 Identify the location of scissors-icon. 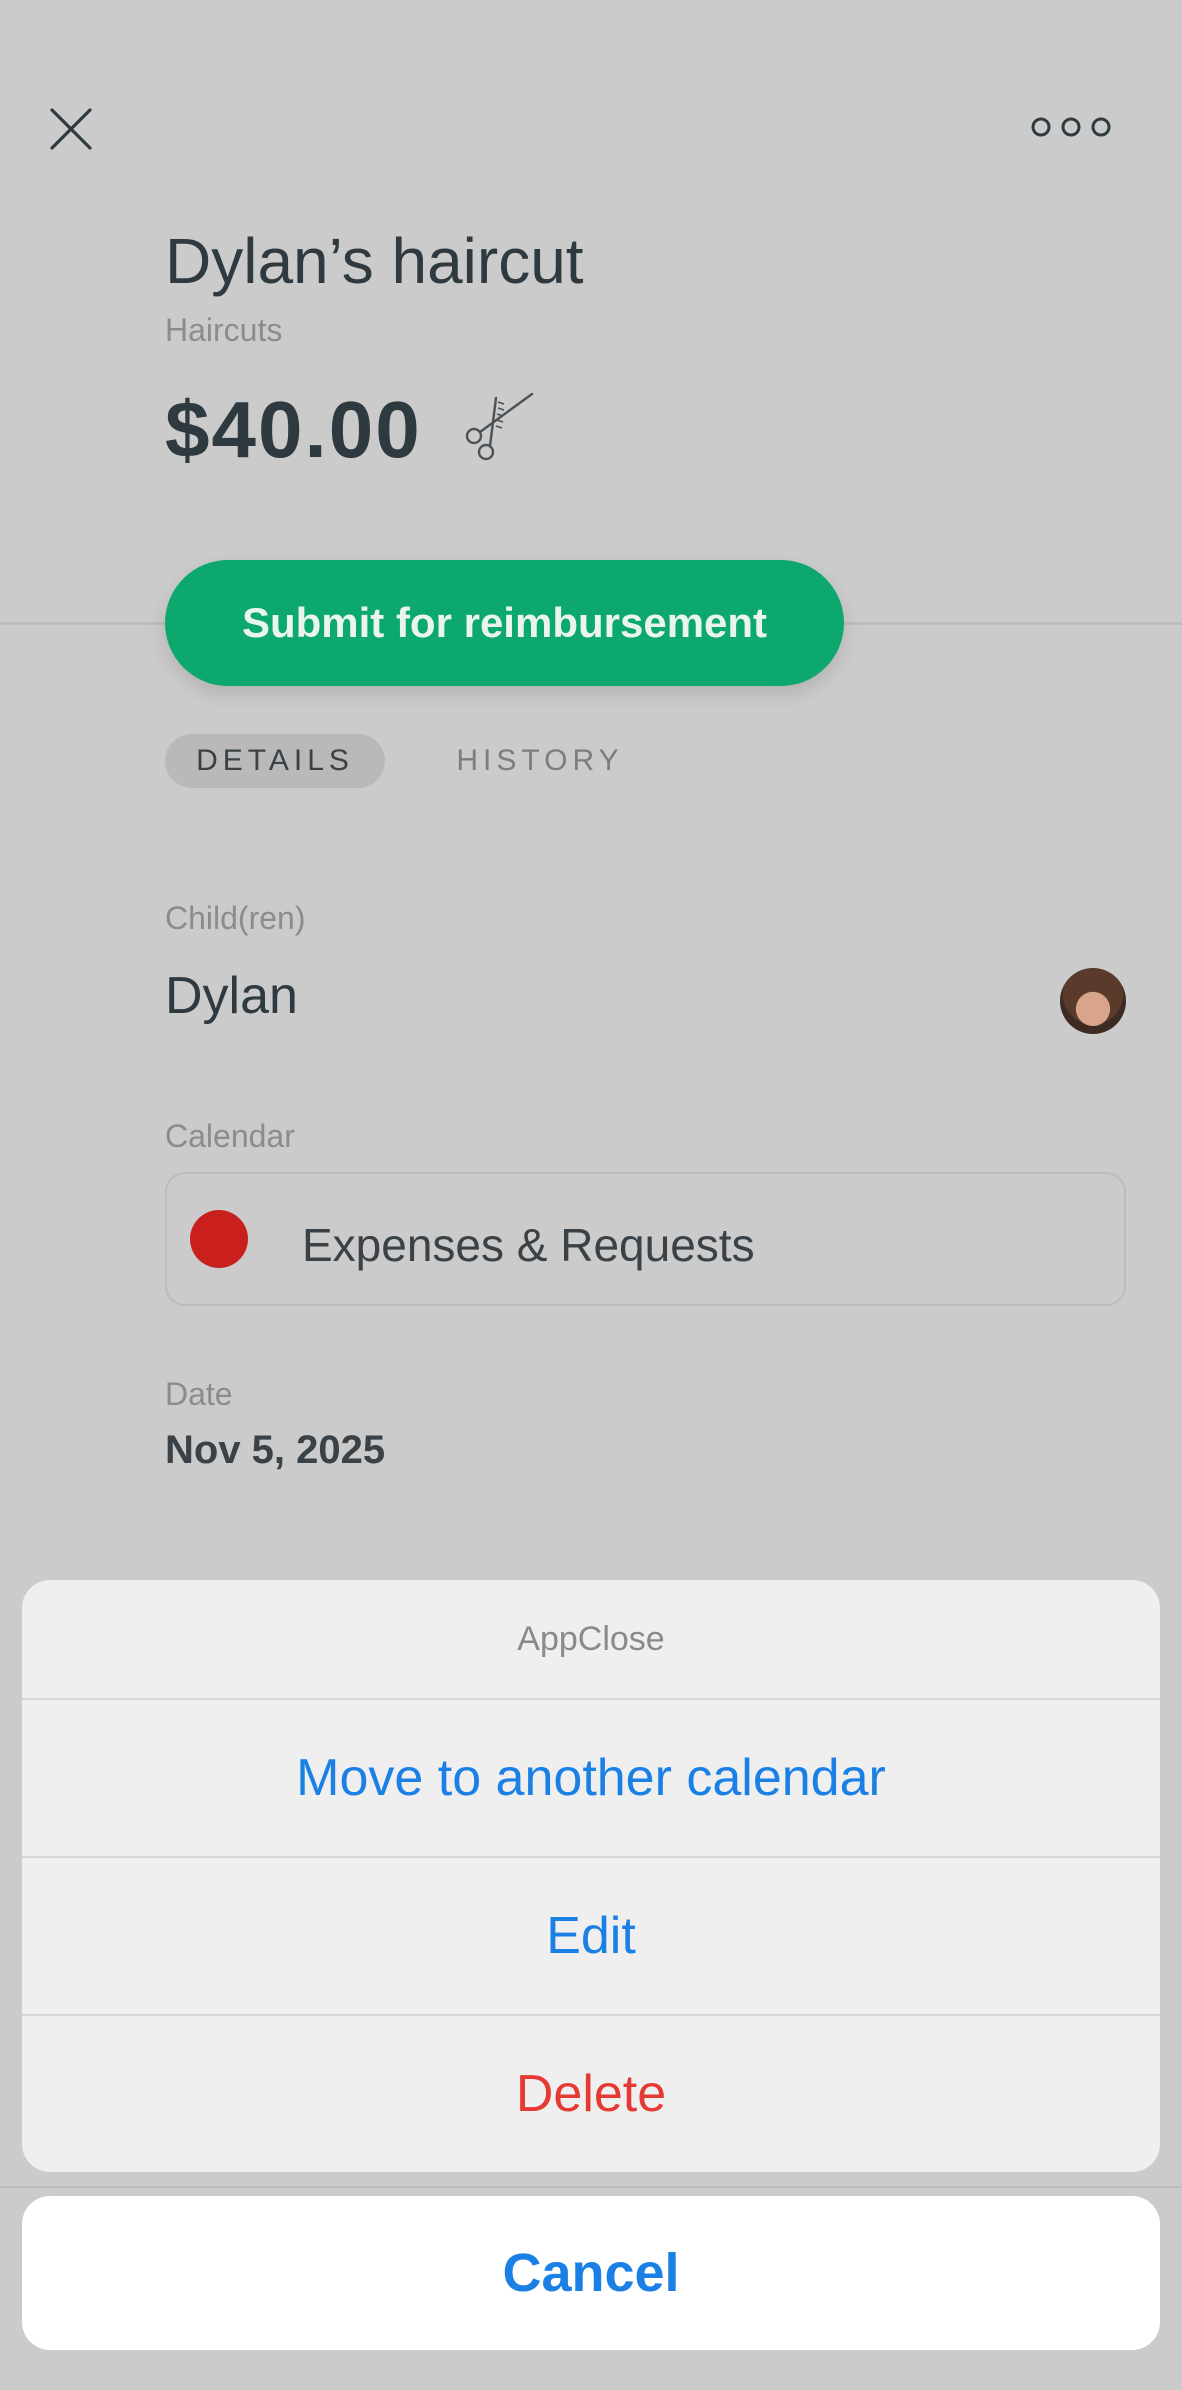
(499, 425).